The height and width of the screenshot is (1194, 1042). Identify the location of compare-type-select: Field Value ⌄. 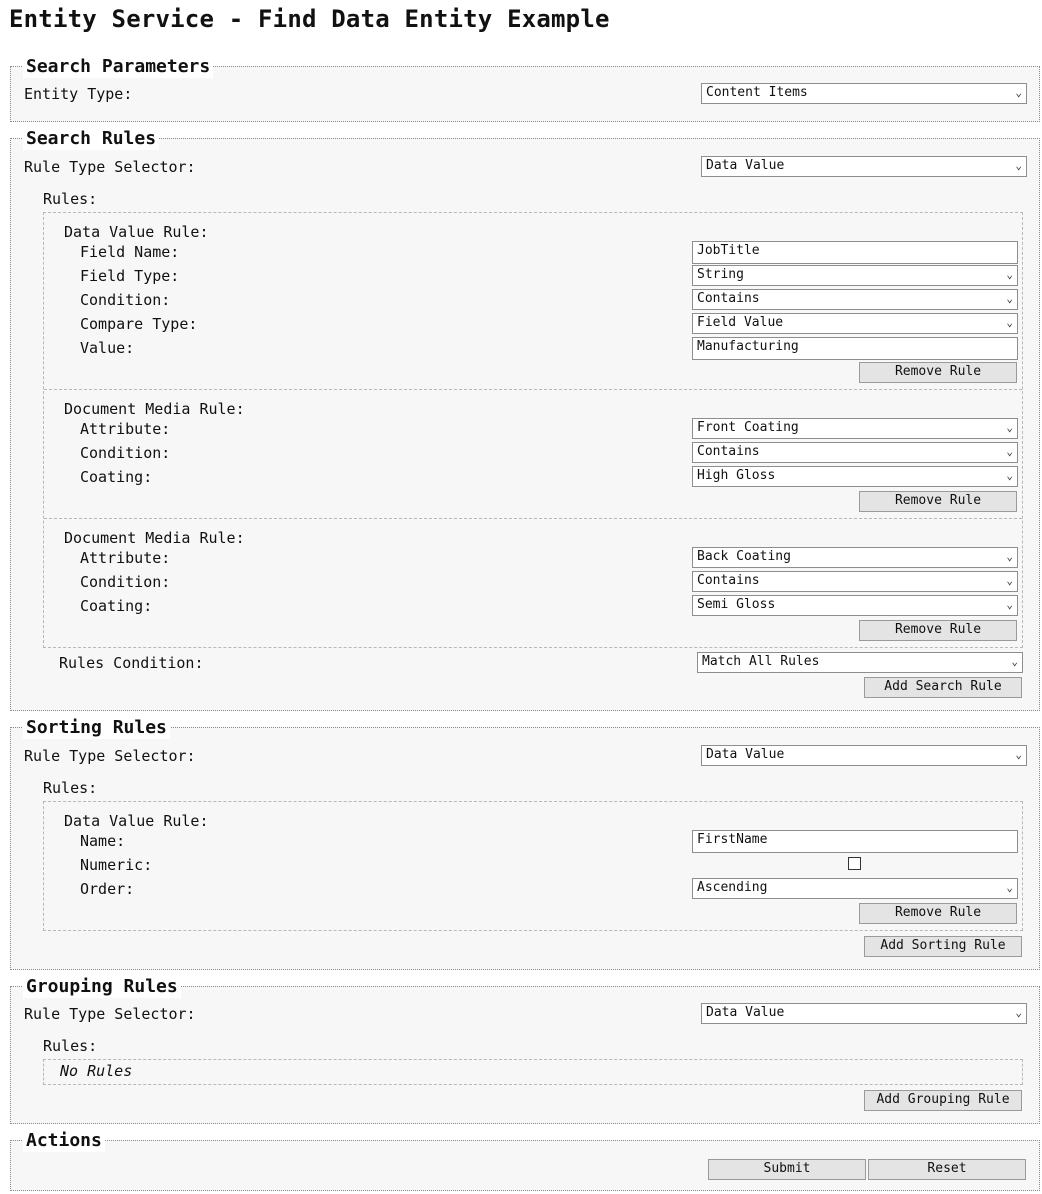
(855, 323).